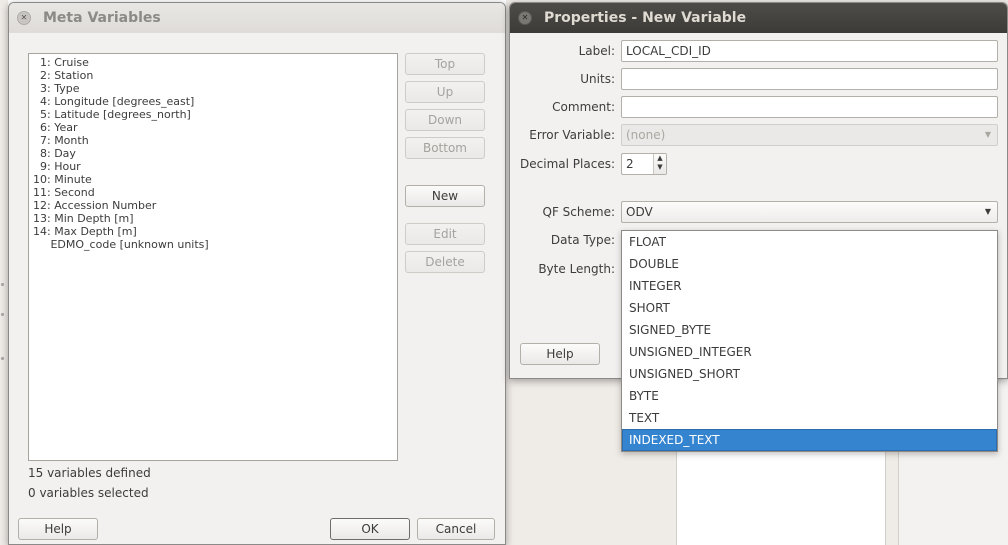  What do you see at coordinates (809, 242) in the screenshot?
I see `dropdown-option: FLOAT` at bounding box center [809, 242].